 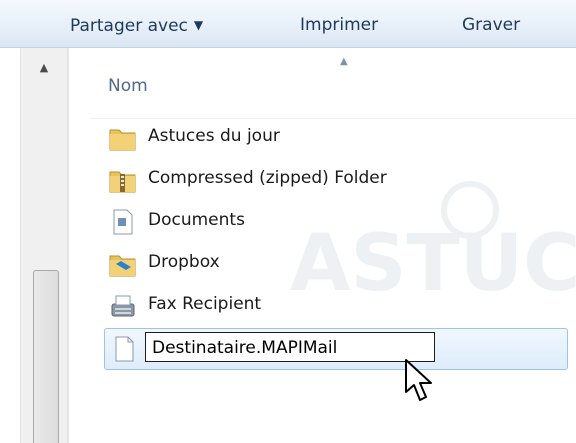 I want to click on sort-ascending-icon: ▲, so click(x=344, y=61).